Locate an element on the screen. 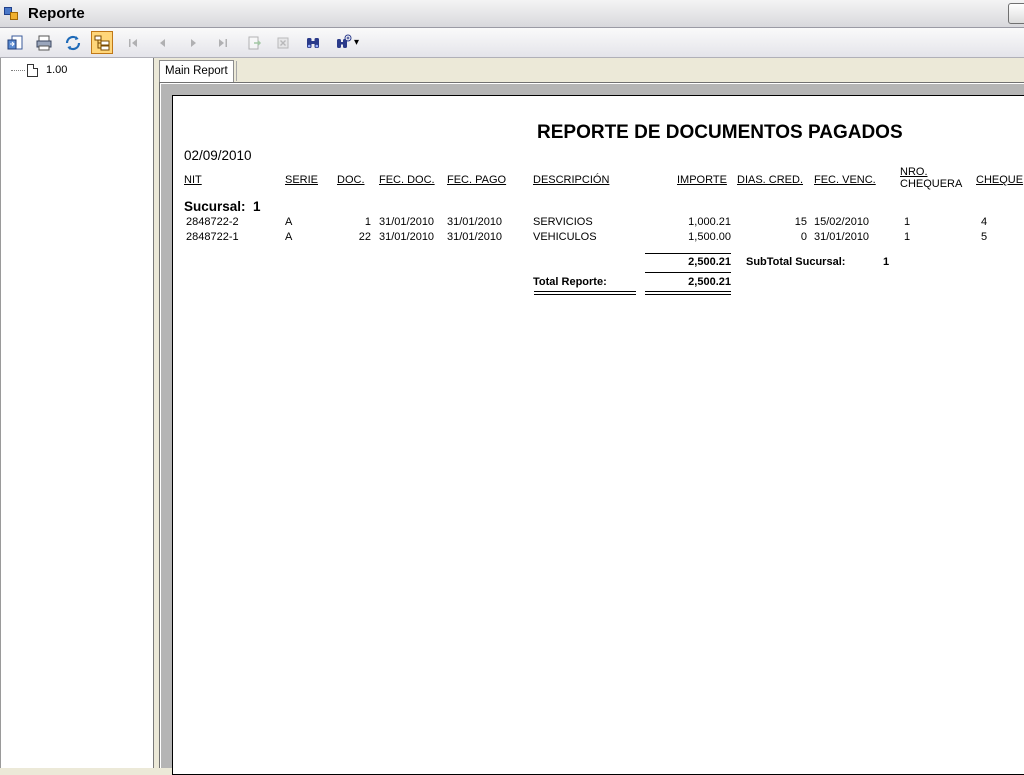  cell-descripcion: VEHICULOS is located at coordinates (565, 237).